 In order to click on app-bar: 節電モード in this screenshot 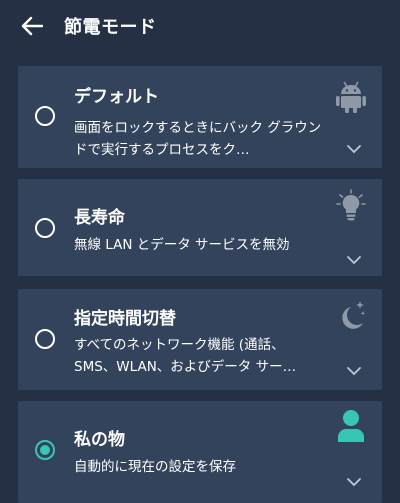, I will do `click(200, 25)`.